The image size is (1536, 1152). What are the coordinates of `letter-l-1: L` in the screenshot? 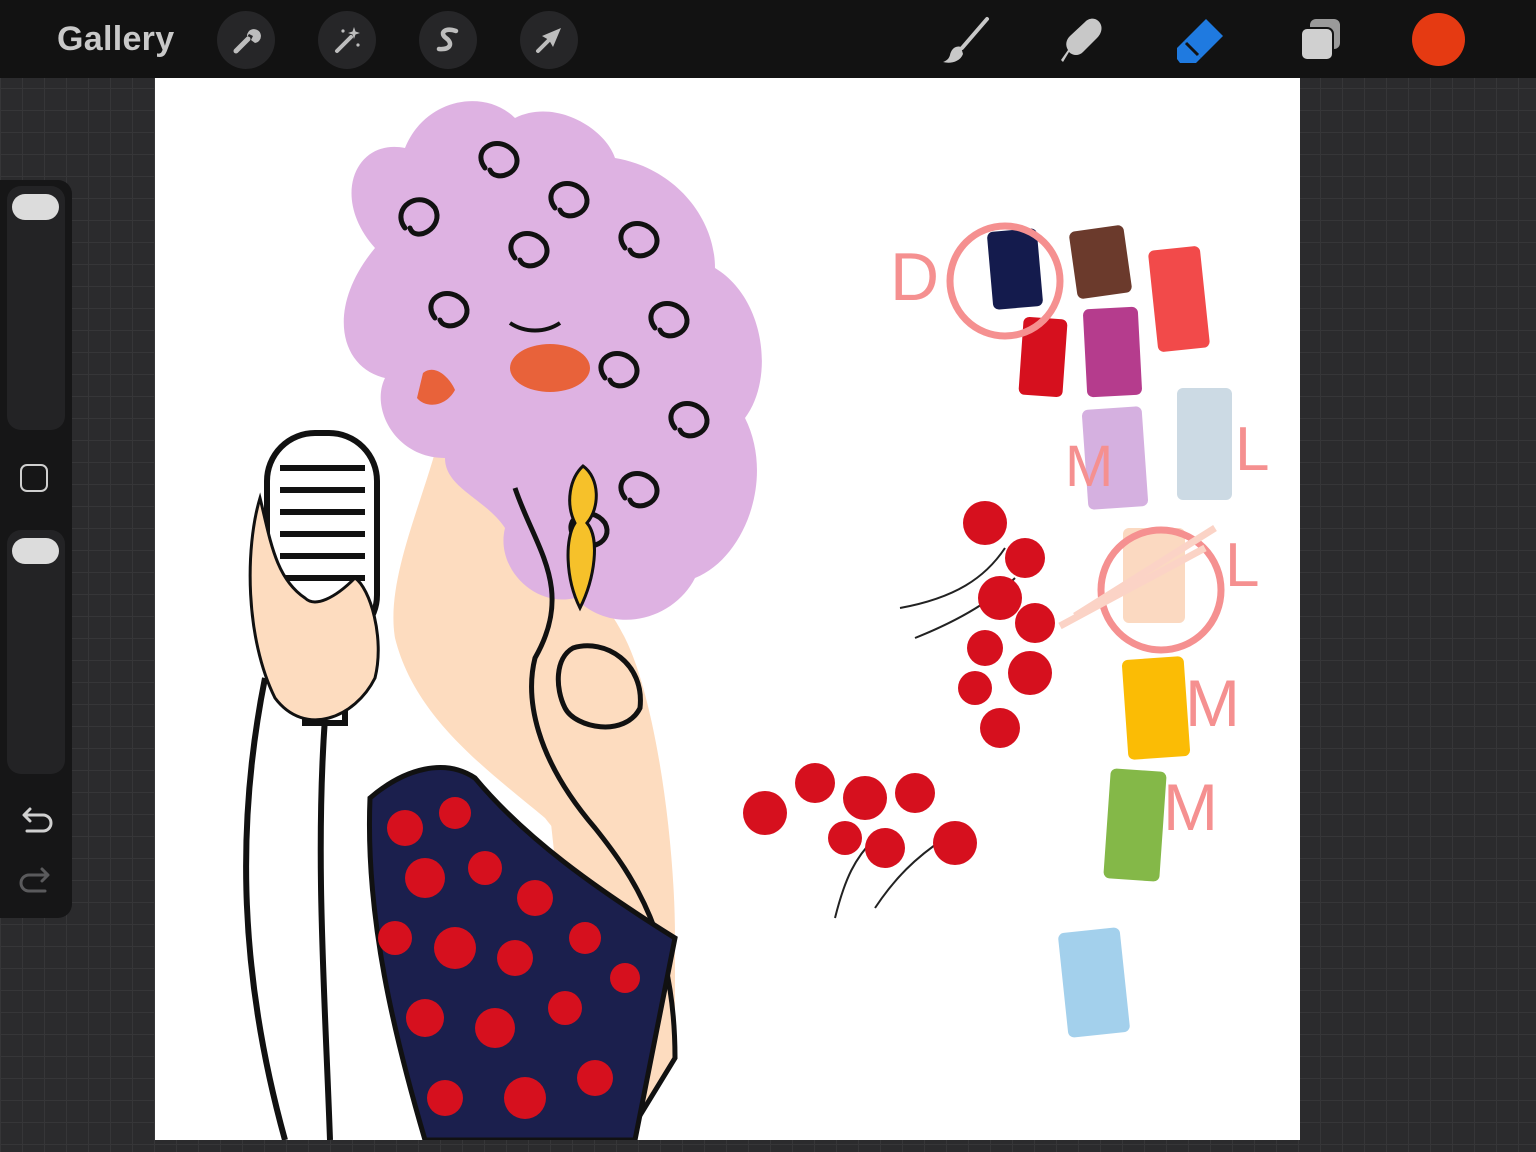 It's located at (1252, 449).